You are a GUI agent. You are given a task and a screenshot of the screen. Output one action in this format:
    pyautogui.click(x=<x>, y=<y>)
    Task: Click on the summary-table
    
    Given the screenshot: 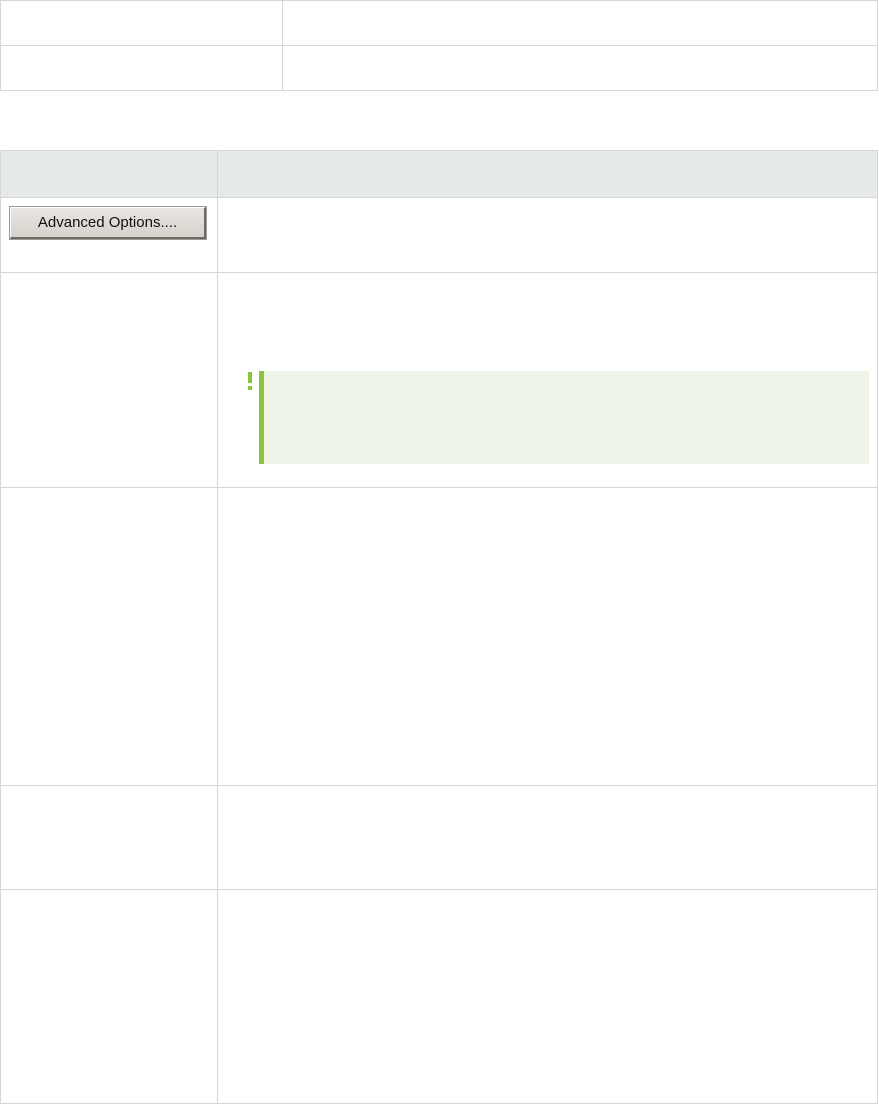 What is the action you would take?
    pyautogui.click(x=439, y=45)
    